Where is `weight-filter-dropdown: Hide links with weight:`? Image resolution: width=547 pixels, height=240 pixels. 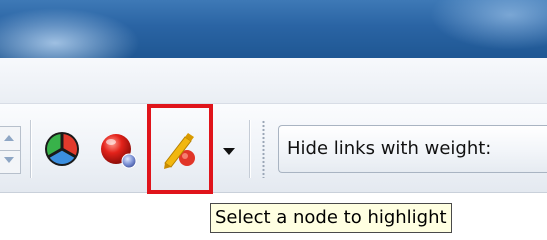
weight-filter-dropdown: Hide links with weight: is located at coordinates (412, 149).